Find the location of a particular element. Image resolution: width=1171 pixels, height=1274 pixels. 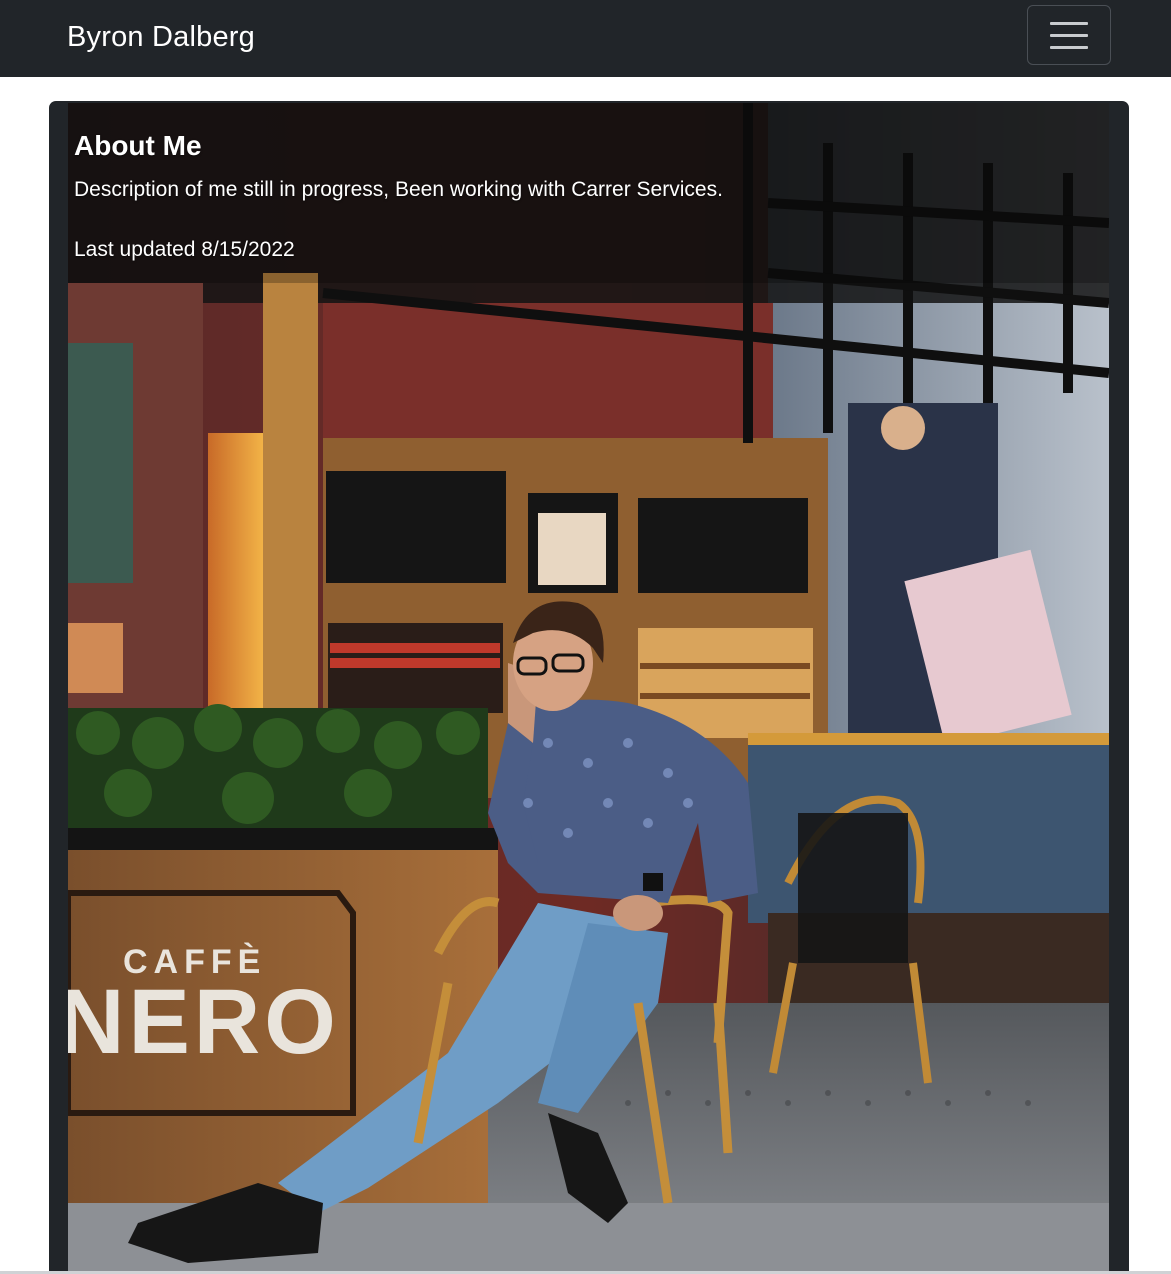

menu-bar-middle is located at coordinates (1069, 35).